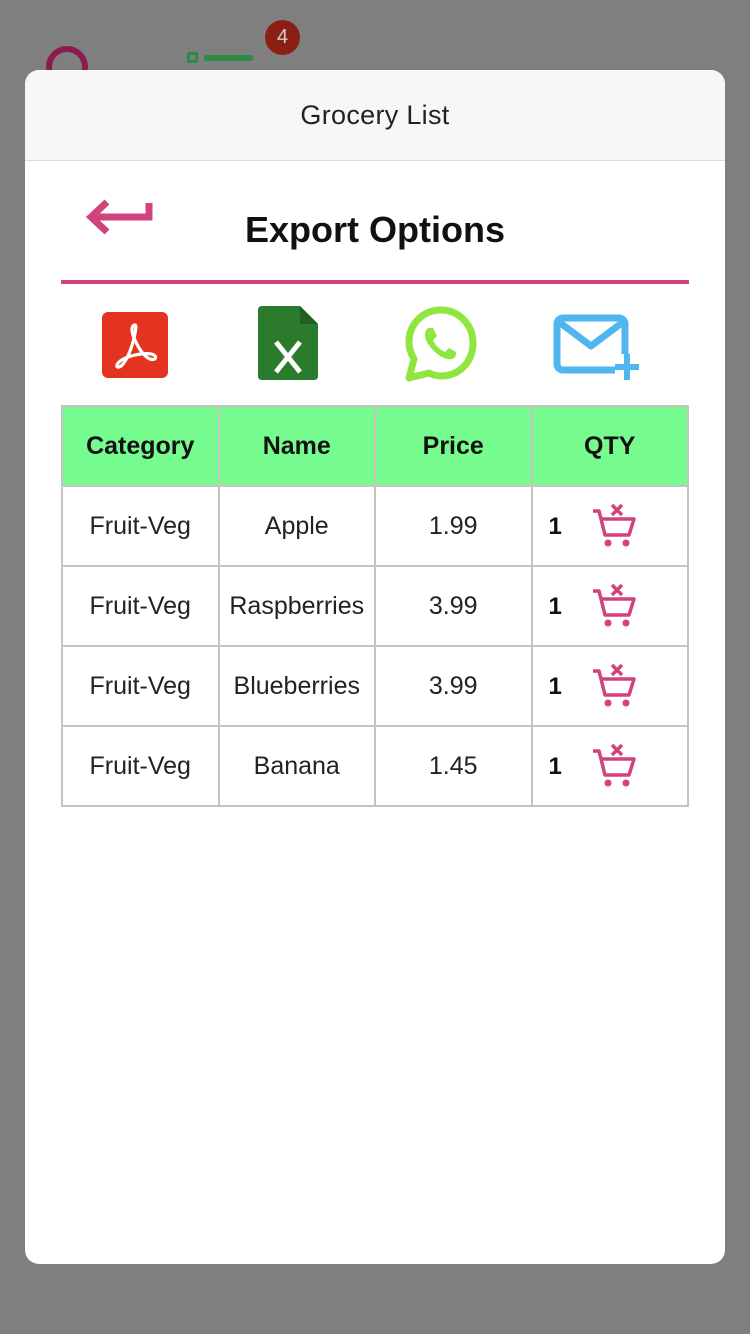 The width and height of the screenshot is (750, 1334). I want to click on export-email-button, so click(597, 352).